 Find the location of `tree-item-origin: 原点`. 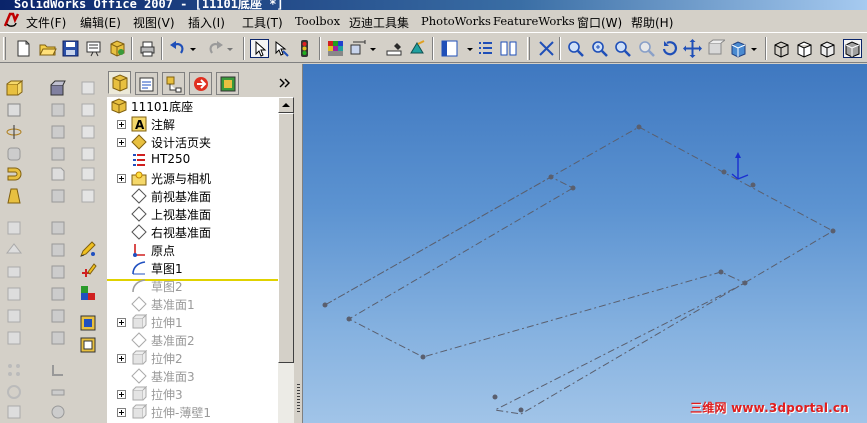

tree-item-origin: 原点 is located at coordinates (193, 250).